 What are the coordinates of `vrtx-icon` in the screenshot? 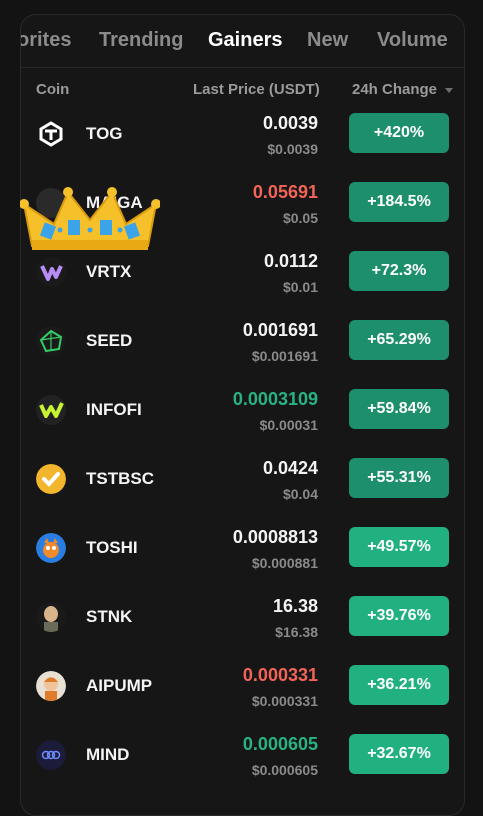 It's located at (51, 272).